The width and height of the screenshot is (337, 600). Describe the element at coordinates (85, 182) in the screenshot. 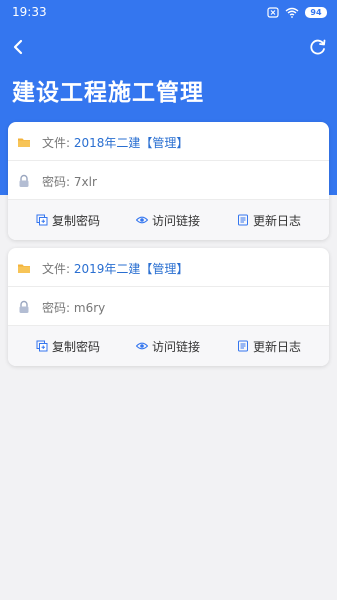

I see `password-value: 7xlr` at that location.